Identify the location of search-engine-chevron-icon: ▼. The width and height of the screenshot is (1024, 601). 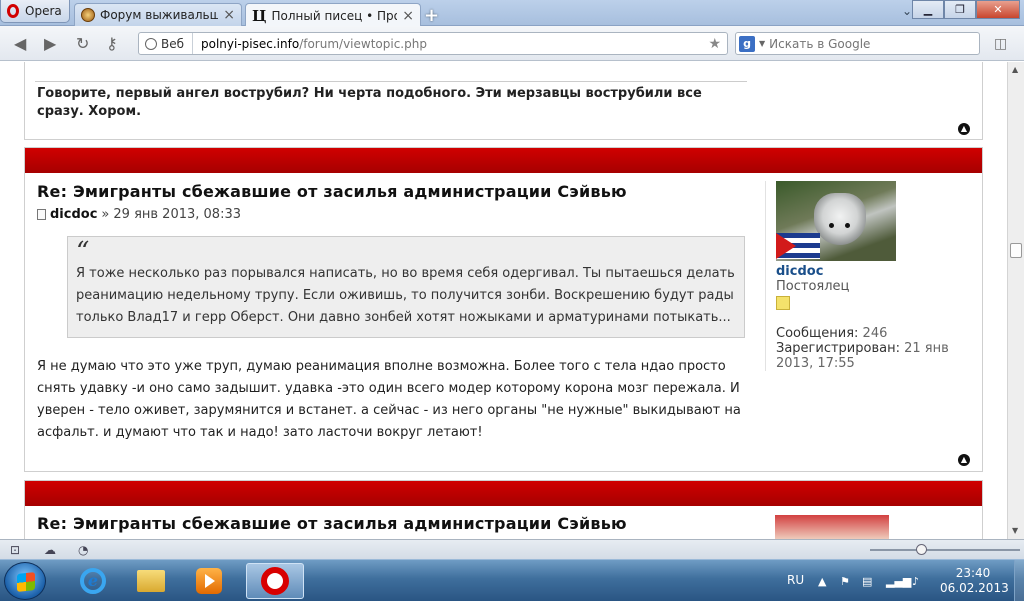
(762, 43).